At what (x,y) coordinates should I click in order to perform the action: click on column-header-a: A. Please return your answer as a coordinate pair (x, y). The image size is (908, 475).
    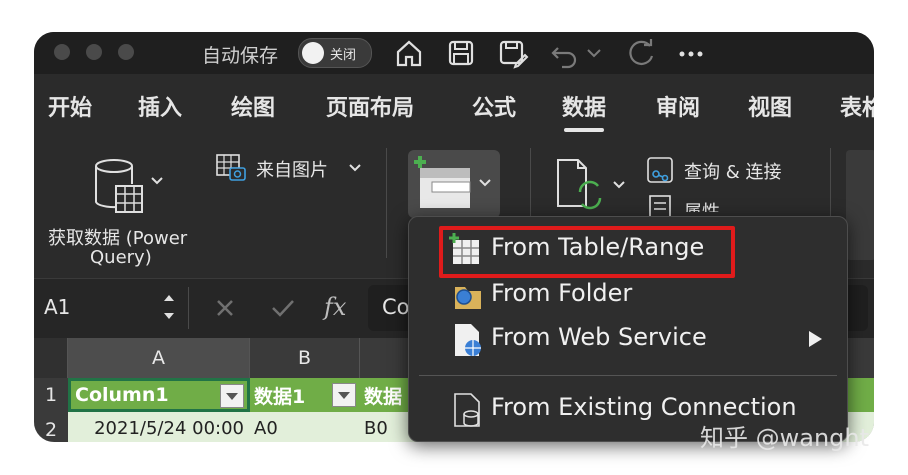
    Looking at the image, I should click on (159, 358).